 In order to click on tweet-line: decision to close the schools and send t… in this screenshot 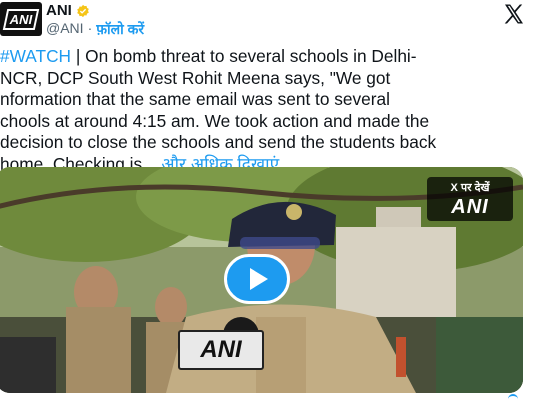, I will do `click(267, 143)`.